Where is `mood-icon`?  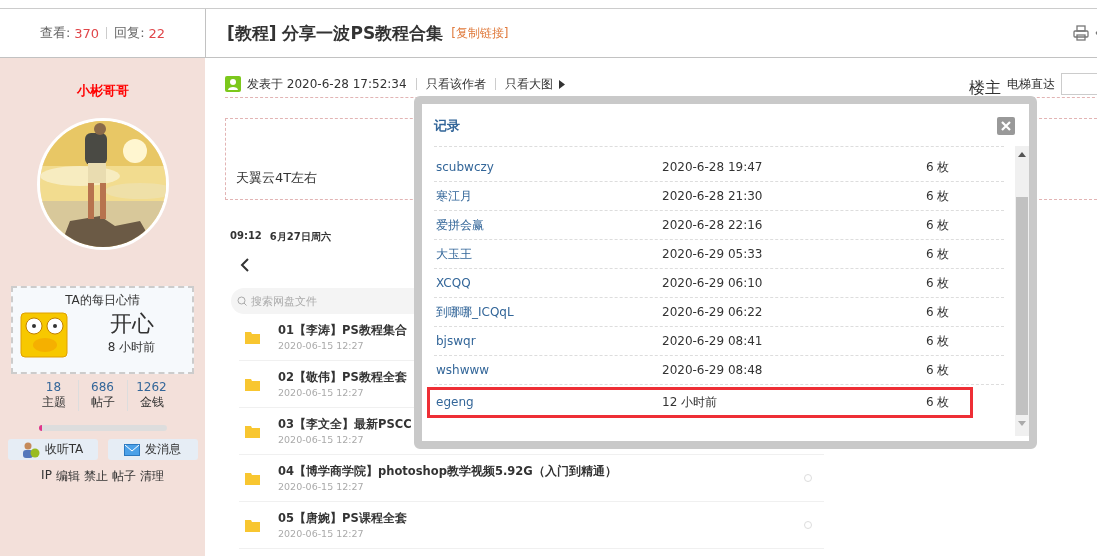
mood-icon is located at coordinates (44, 334).